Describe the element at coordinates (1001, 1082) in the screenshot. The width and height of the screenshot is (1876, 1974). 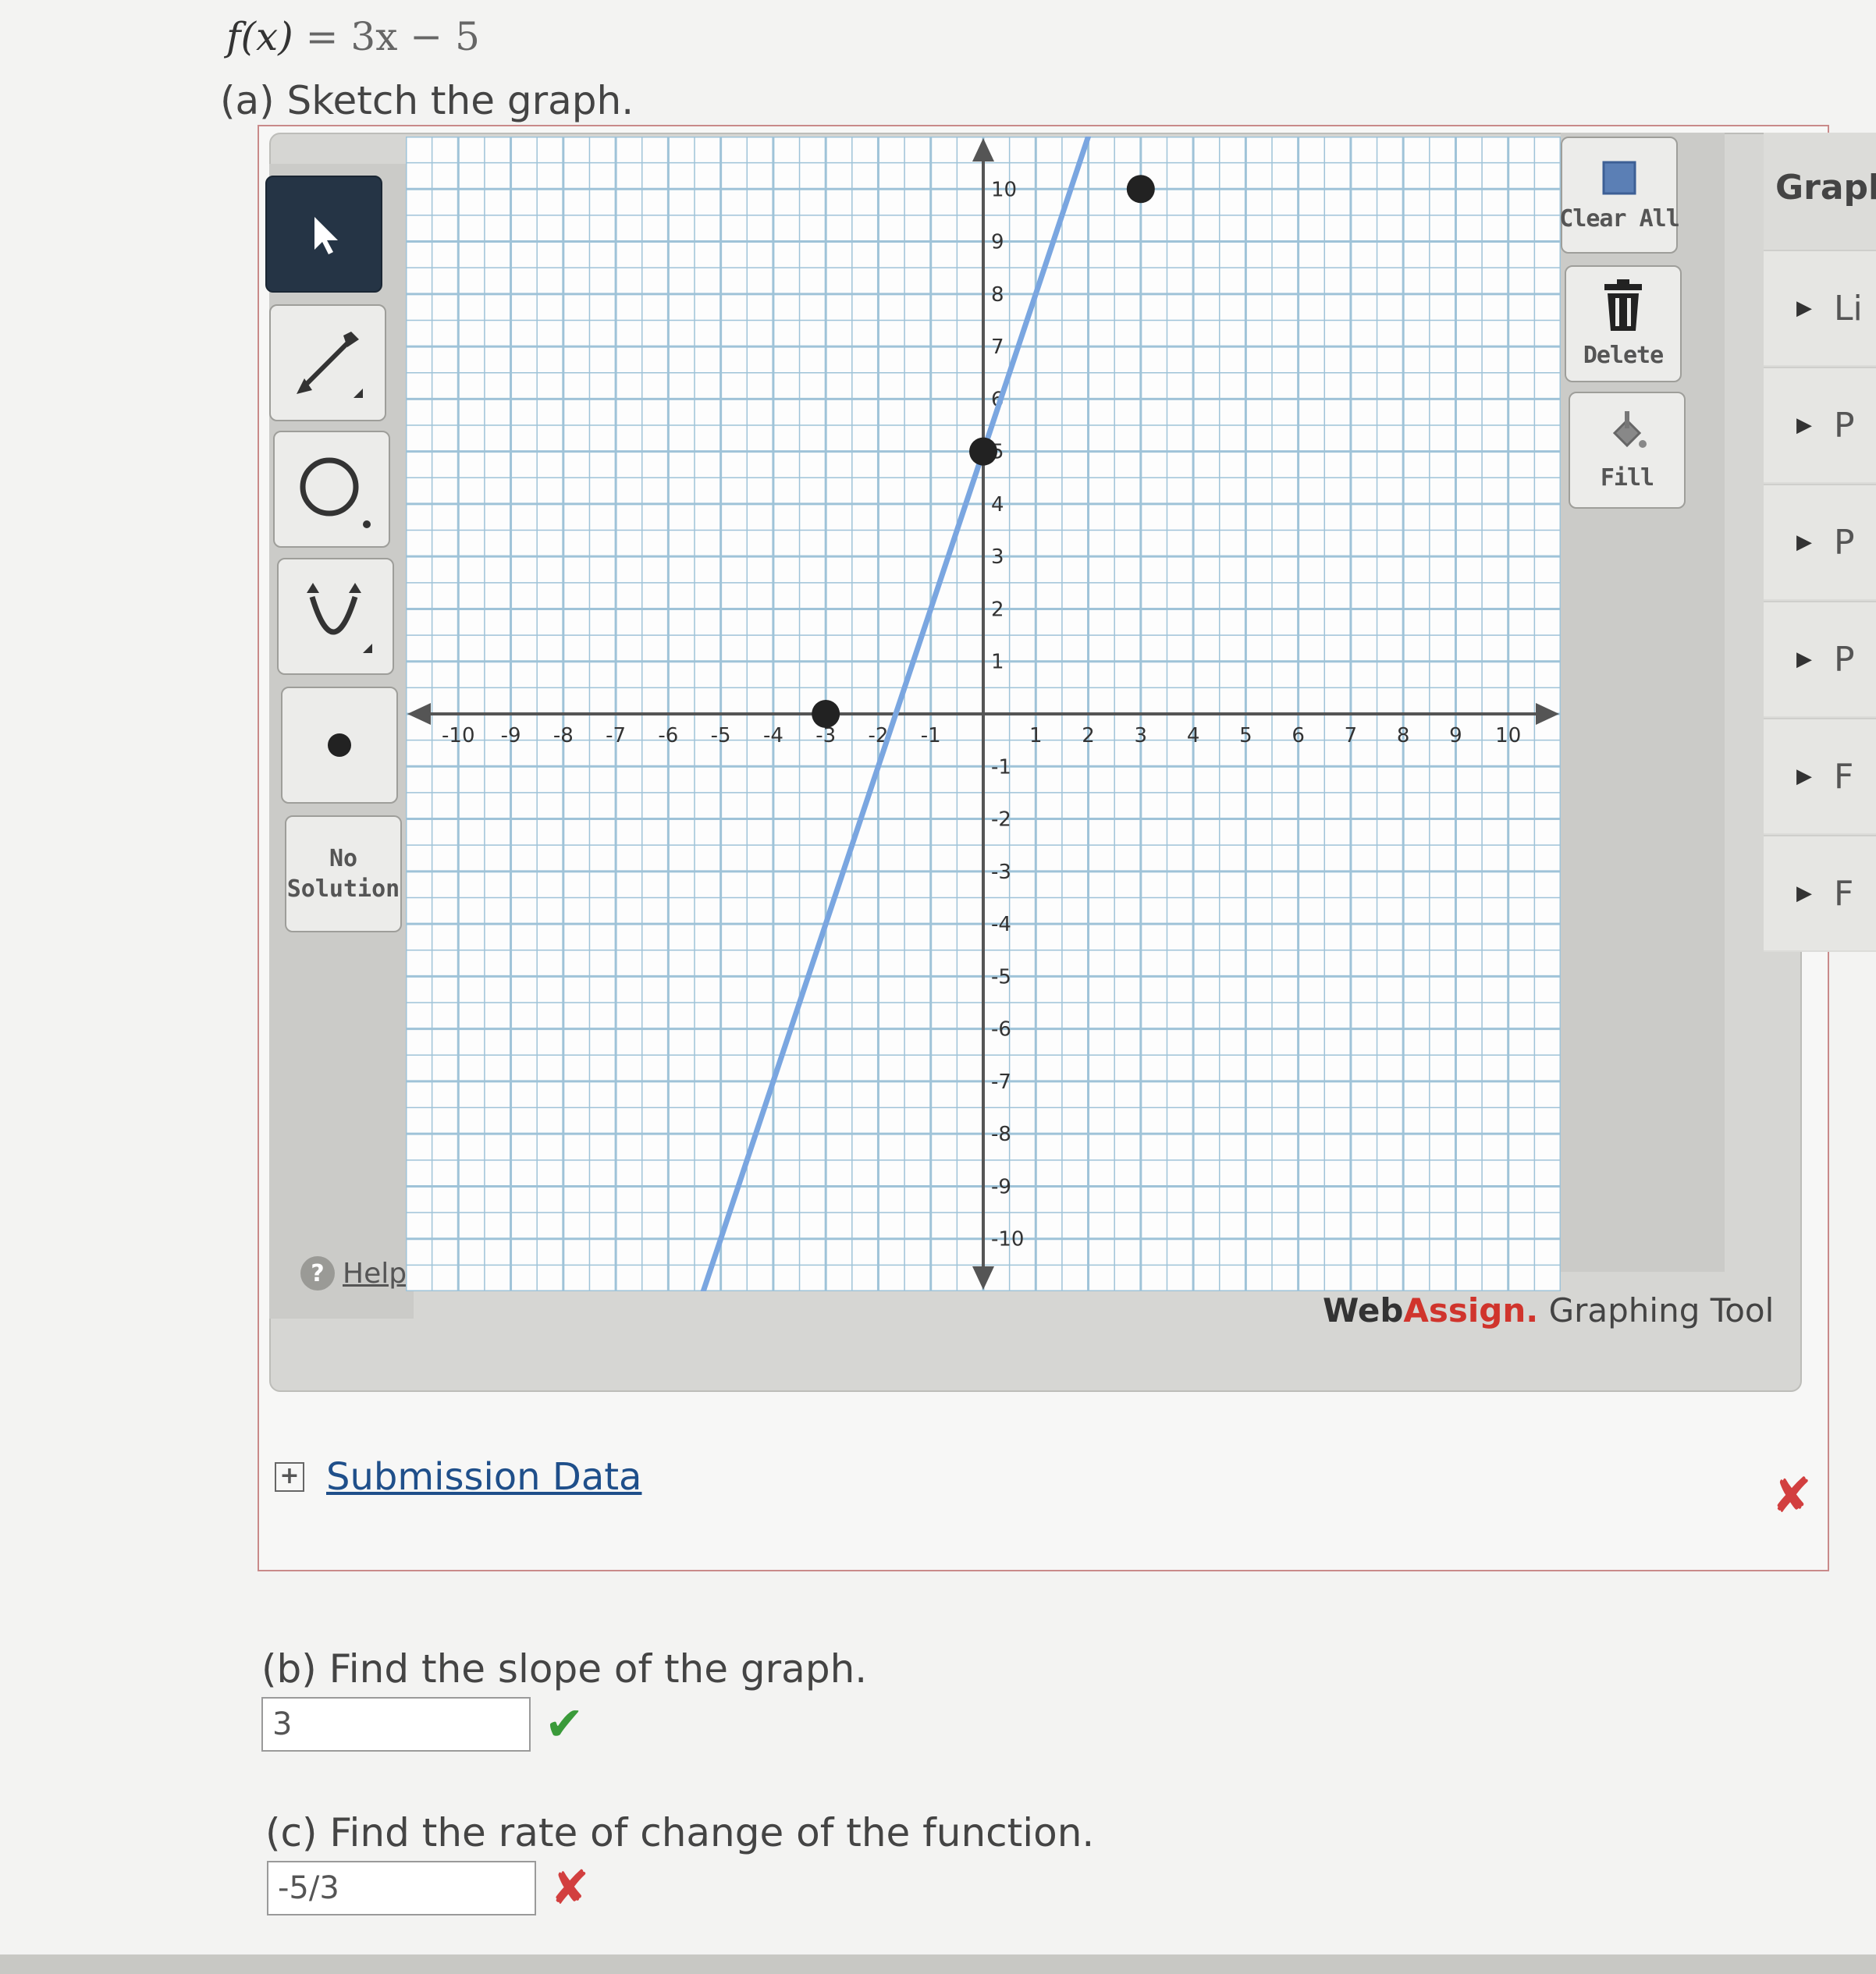
I see `y-tick-label: -7` at that location.